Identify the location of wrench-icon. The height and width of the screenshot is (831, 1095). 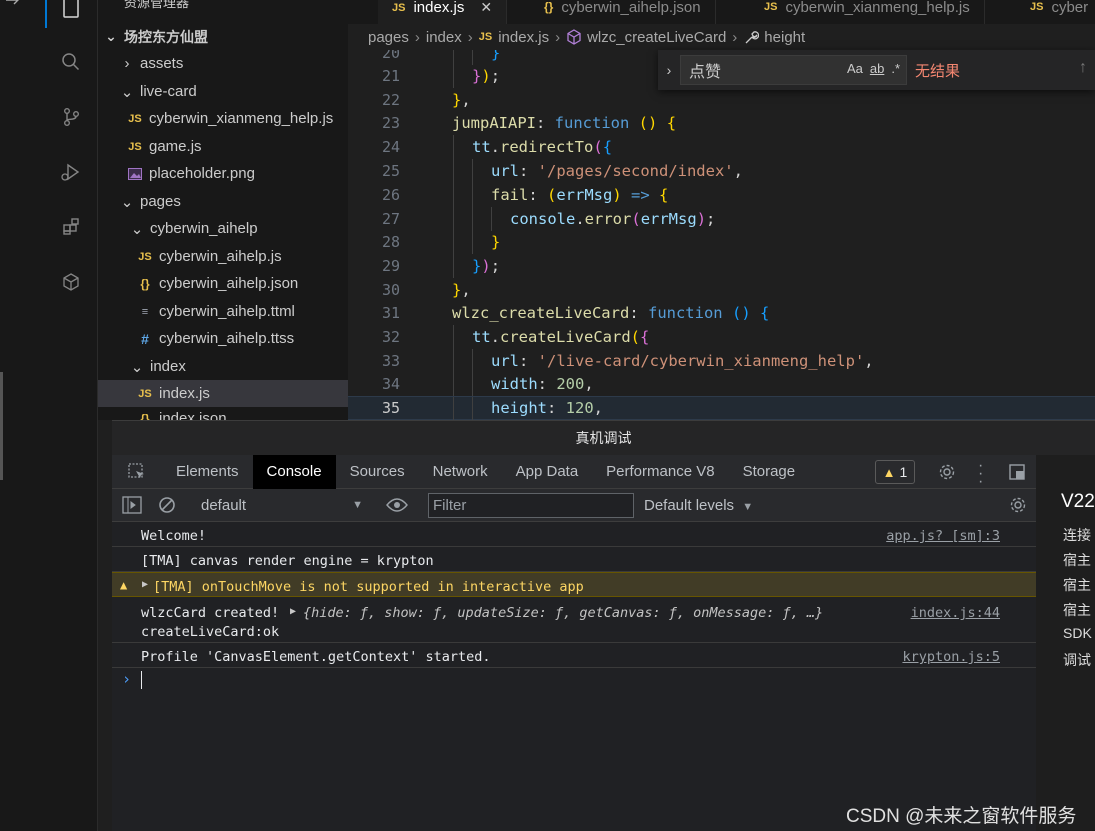
(752, 37).